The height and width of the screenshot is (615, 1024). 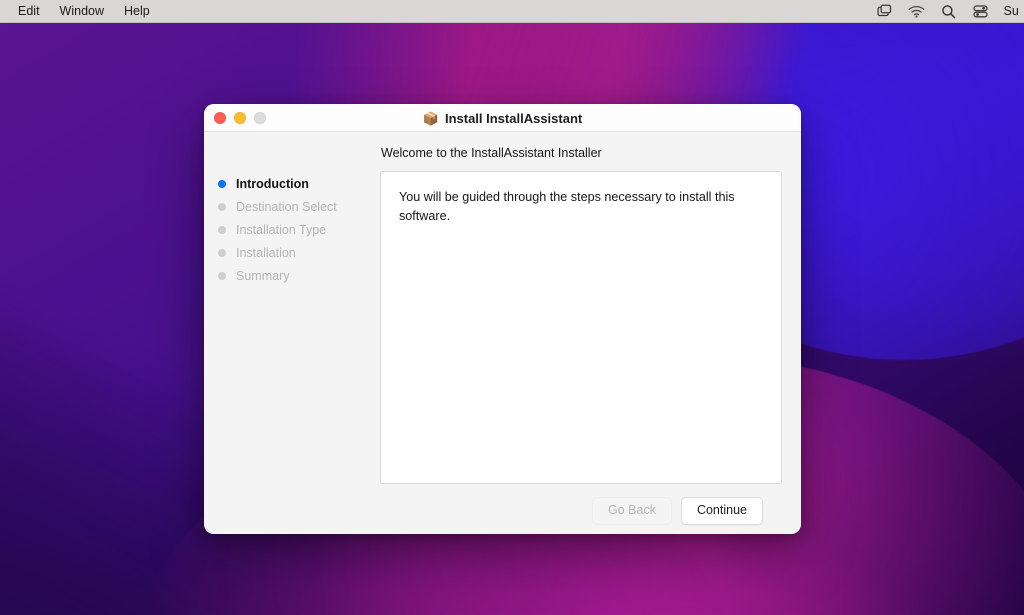 I want to click on screen-mirroring-icon, so click(x=885, y=11).